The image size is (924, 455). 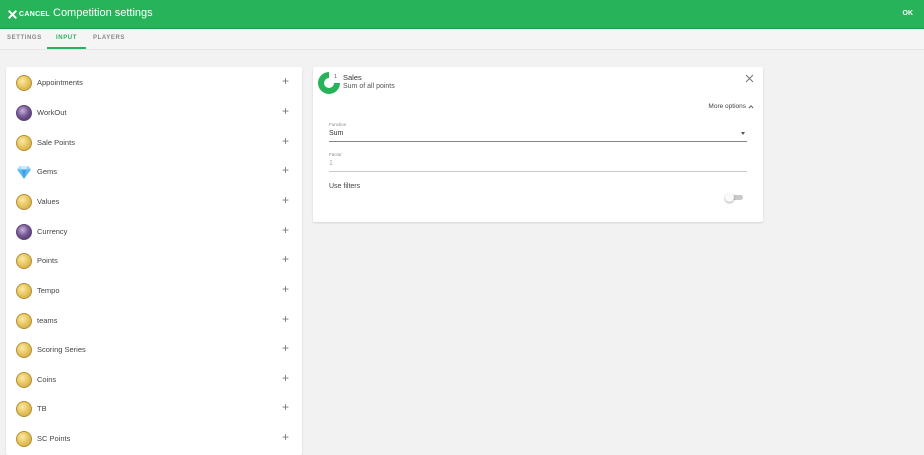 What do you see at coordinates (336, 77) in the screenshot?
I see `input-number: 1` at bounding box center [336, 77].